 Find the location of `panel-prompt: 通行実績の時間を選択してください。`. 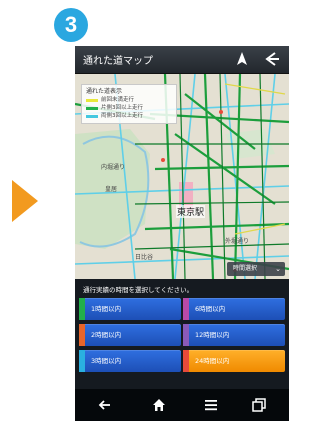

panel-prompt: 通行実績の時間を選択してください。 is located at coordinates (138, 290).